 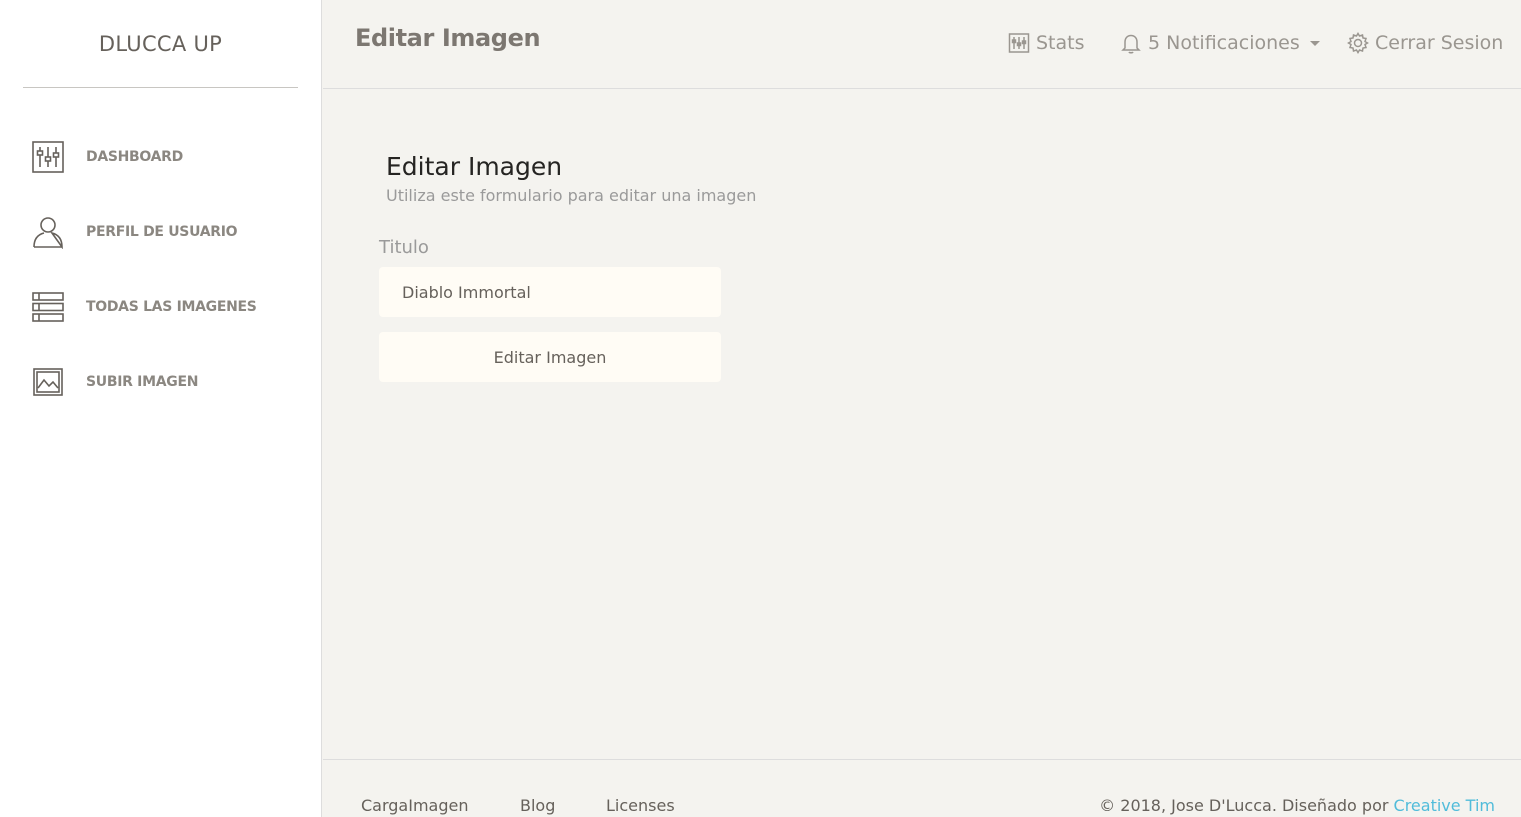 I want to click on editar-imagen-button: Editar Imagen, so click(x=550, y=357).